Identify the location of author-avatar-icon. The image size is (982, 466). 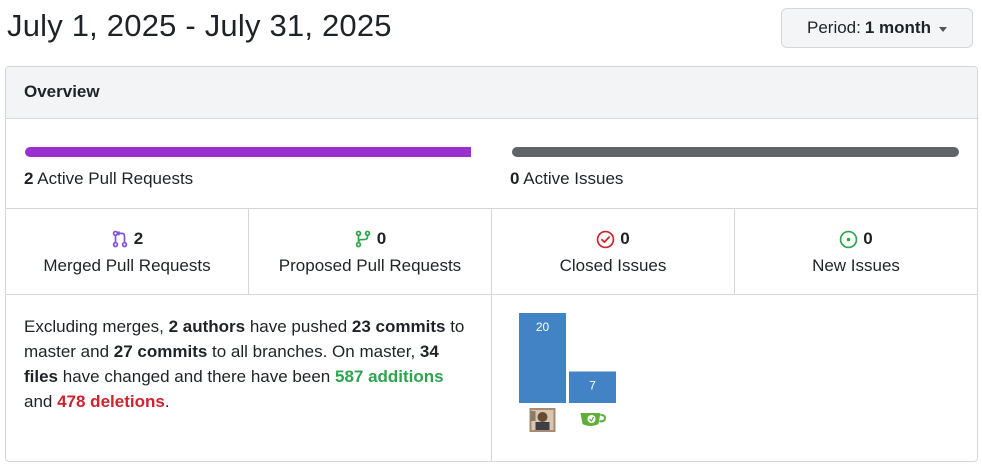
(542, 420).